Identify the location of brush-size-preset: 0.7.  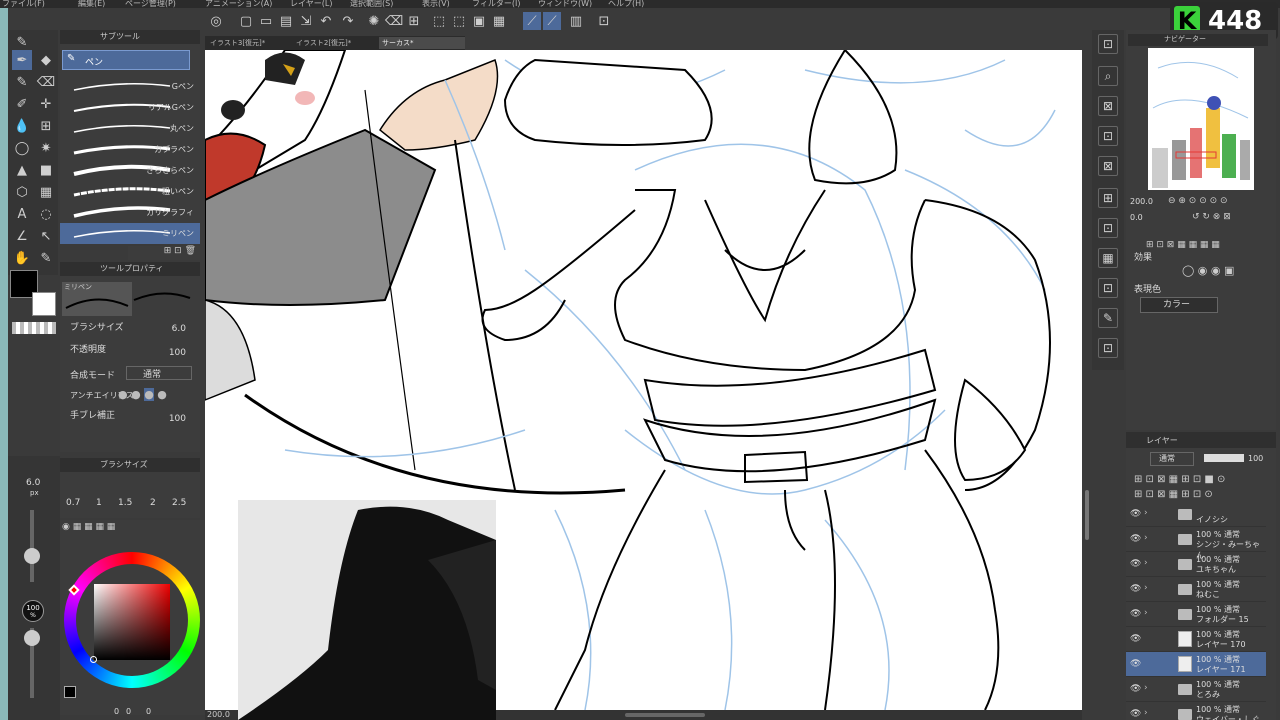
(73, 503).